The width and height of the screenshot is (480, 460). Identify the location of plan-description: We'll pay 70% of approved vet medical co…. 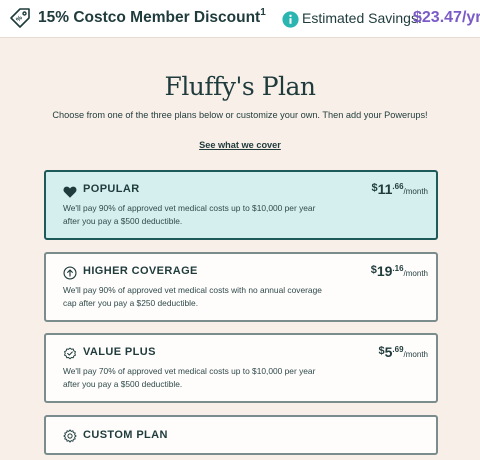
(189, 377).